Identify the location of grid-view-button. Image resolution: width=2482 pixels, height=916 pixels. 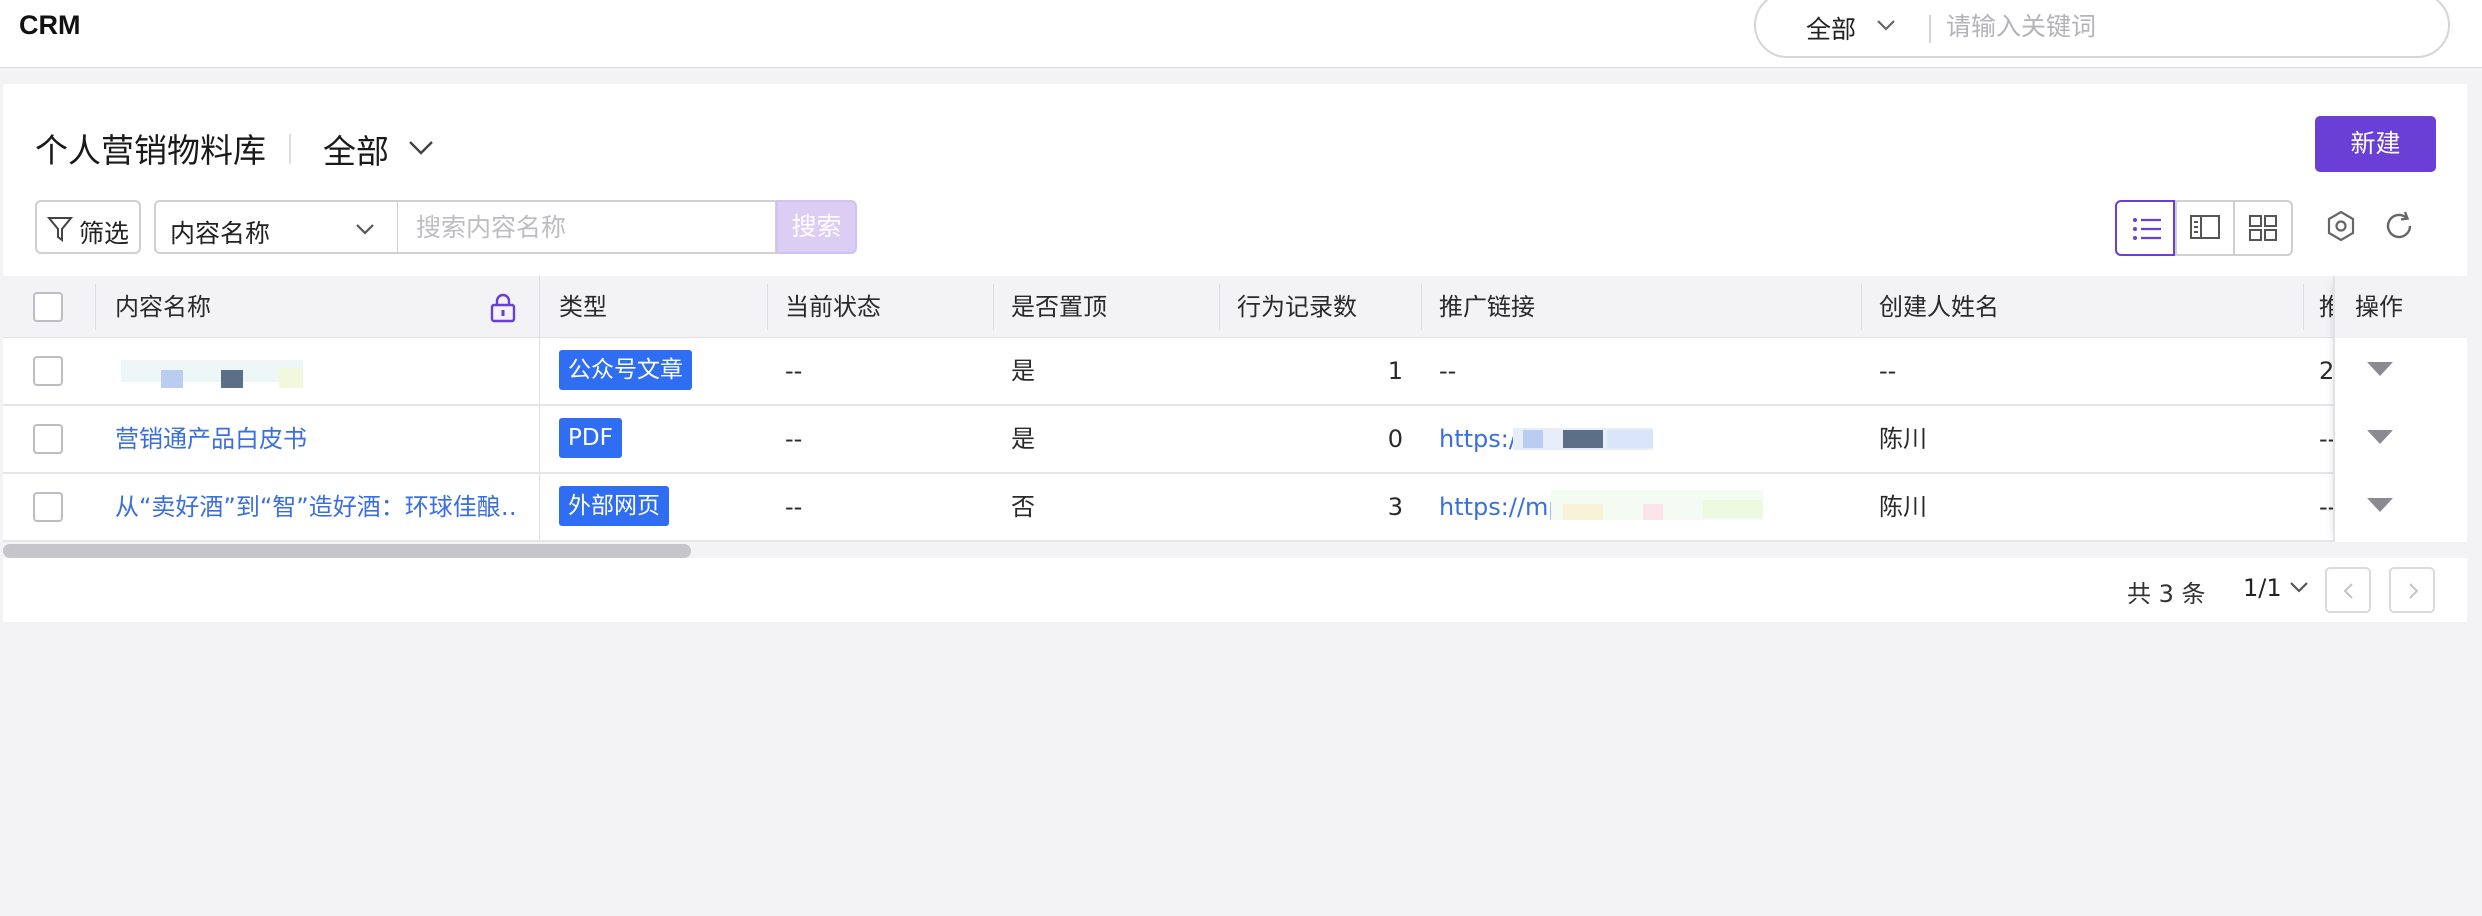
(2263, 228).